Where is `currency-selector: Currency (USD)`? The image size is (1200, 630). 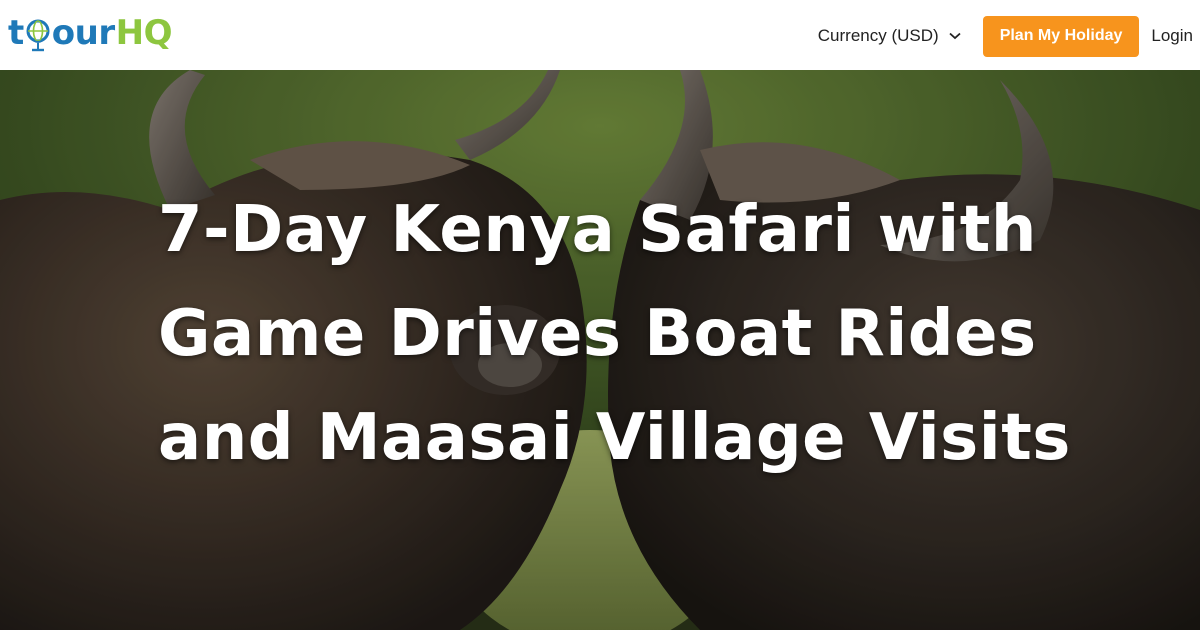
currency-selector: Currency (USD) is located at coordinates (889, 36).